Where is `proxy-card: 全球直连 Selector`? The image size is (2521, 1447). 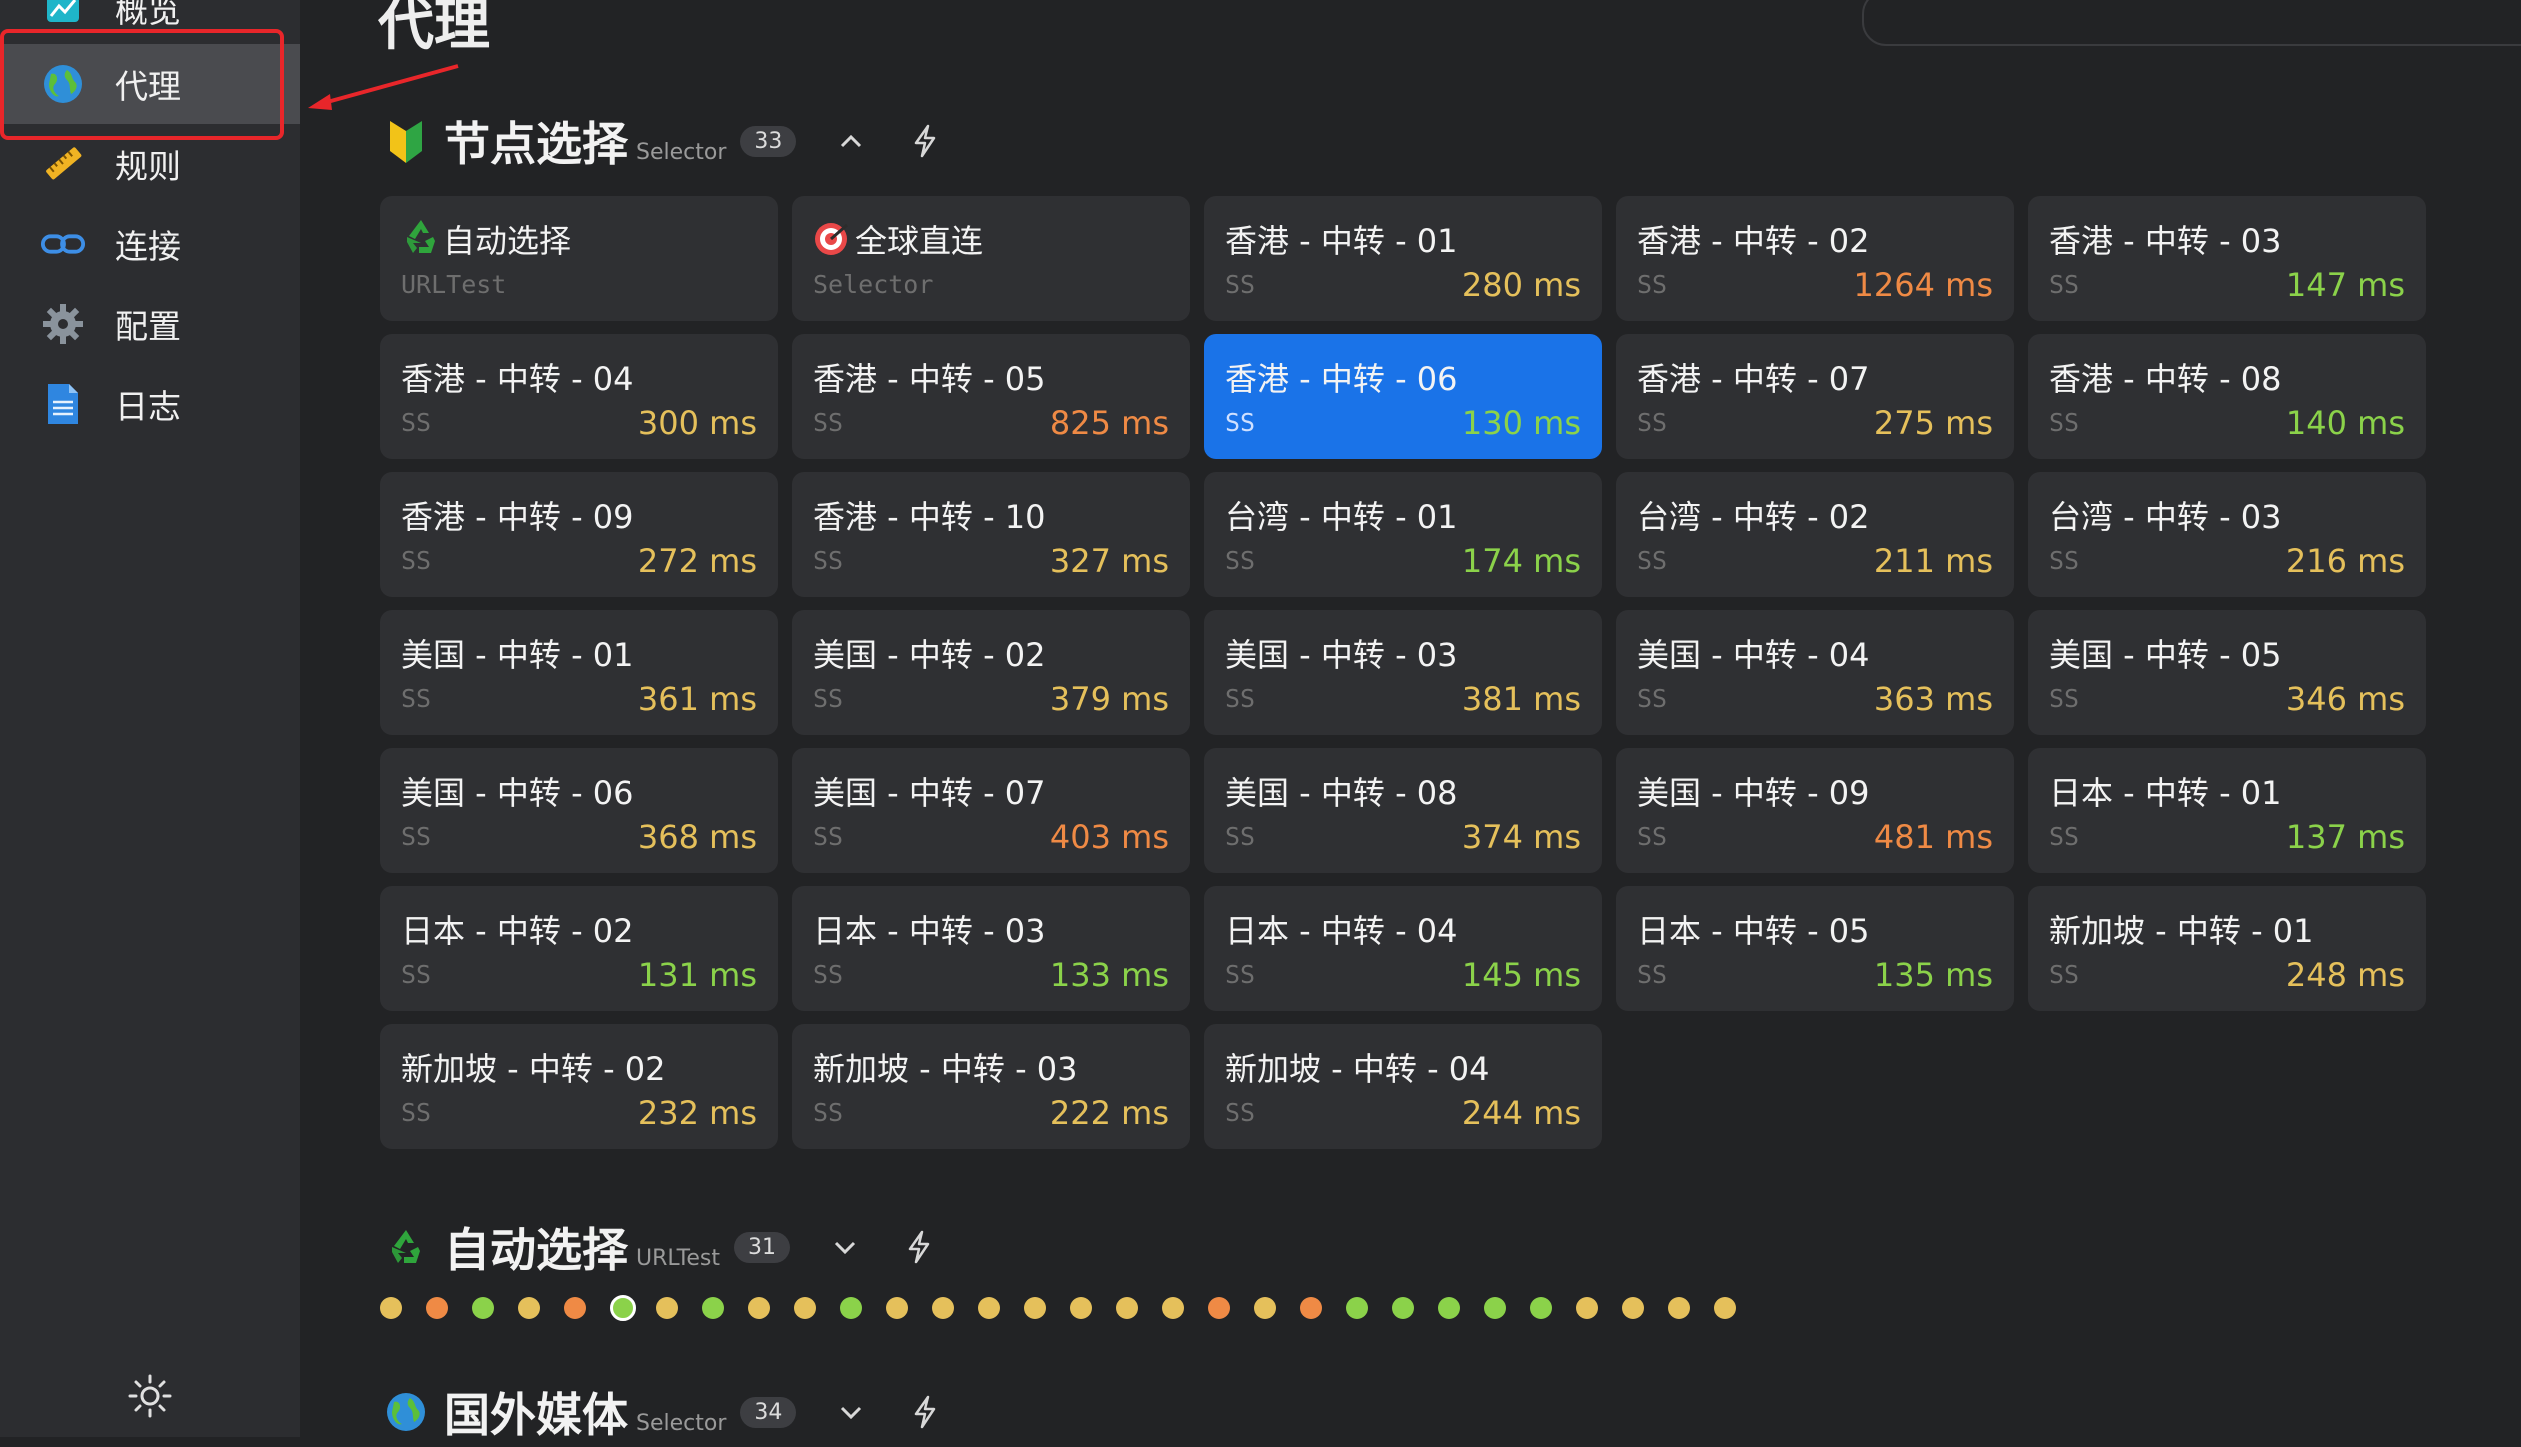
proxy-card: 全球直连 Selector is located at coordinates (991, 258).